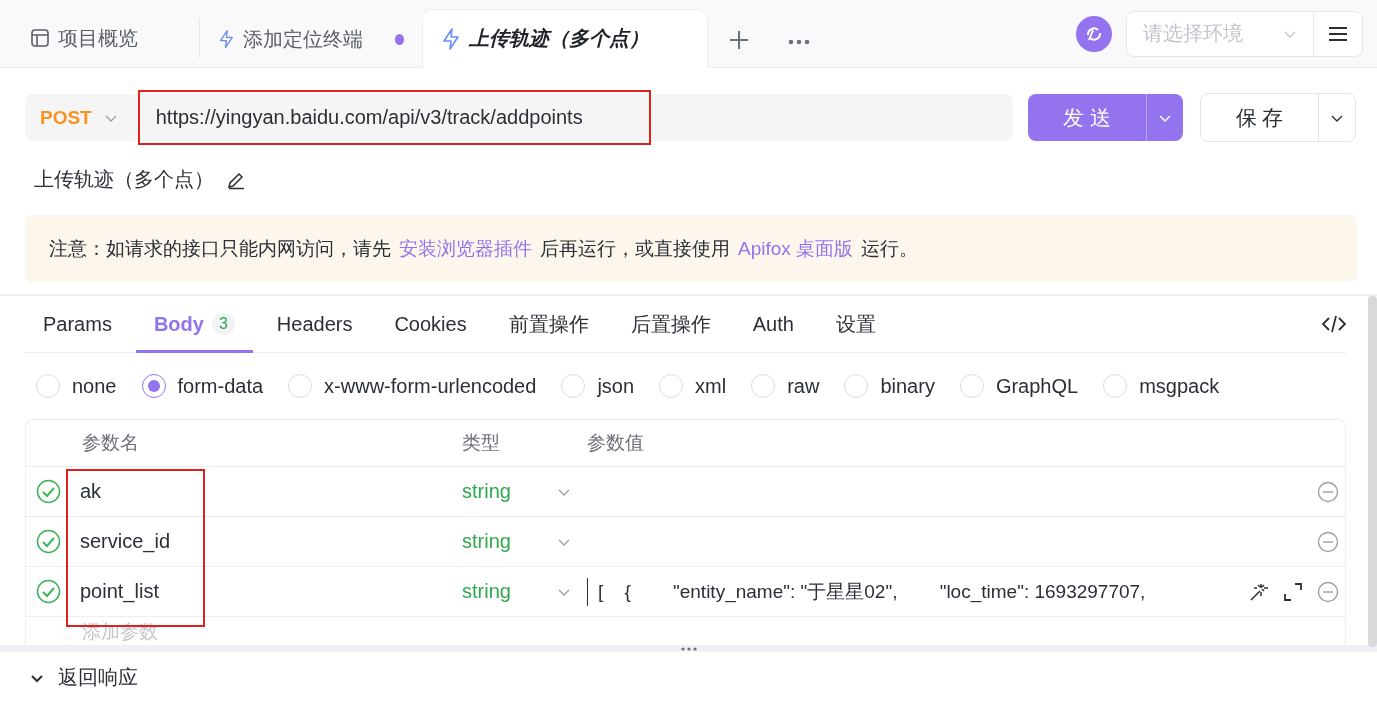 The width and height of the screenshot is (1377, 706). Describe the element at coordinates (670, 324) in the screenshot. I see `tab: 后置操作` at that location.